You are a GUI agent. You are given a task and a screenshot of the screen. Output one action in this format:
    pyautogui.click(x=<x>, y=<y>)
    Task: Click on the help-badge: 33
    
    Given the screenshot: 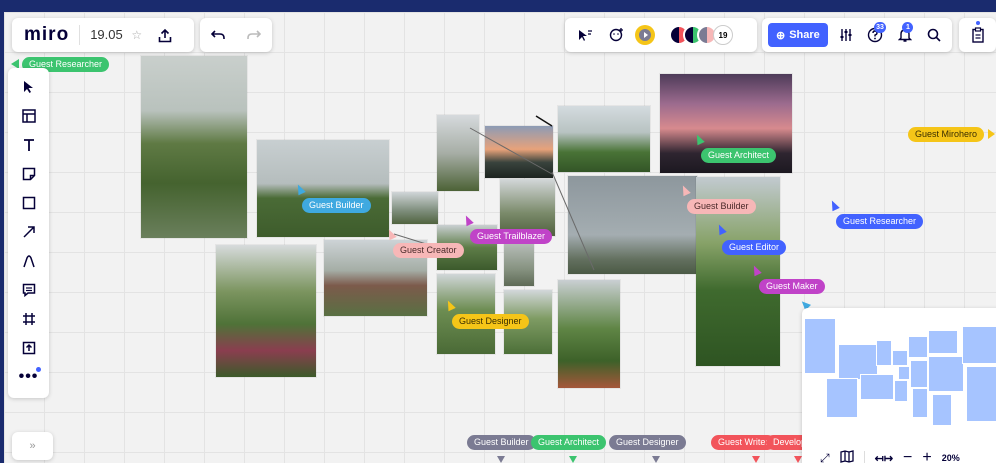 What is the action you would take?
    pyautogui.click(x=880, y=27)
    